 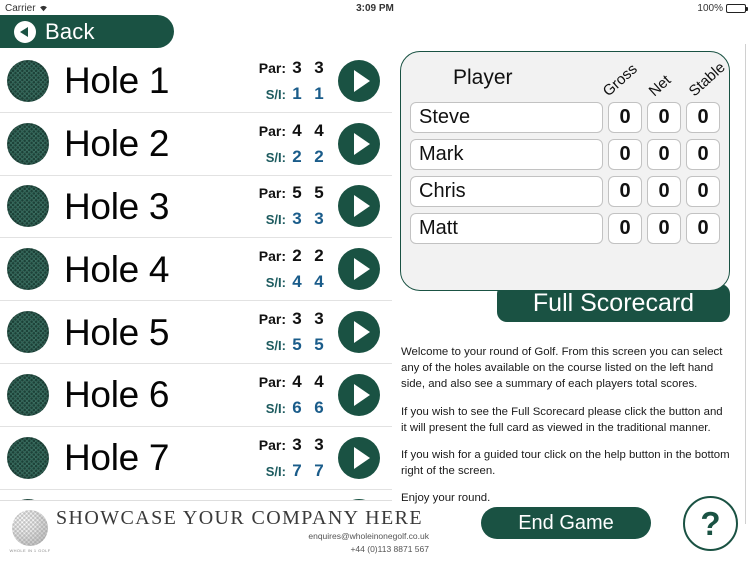 What do you see at coordinates (737, 8) in the screenshot?
I see `battery-full-icon` at bounding box center [737, 8].